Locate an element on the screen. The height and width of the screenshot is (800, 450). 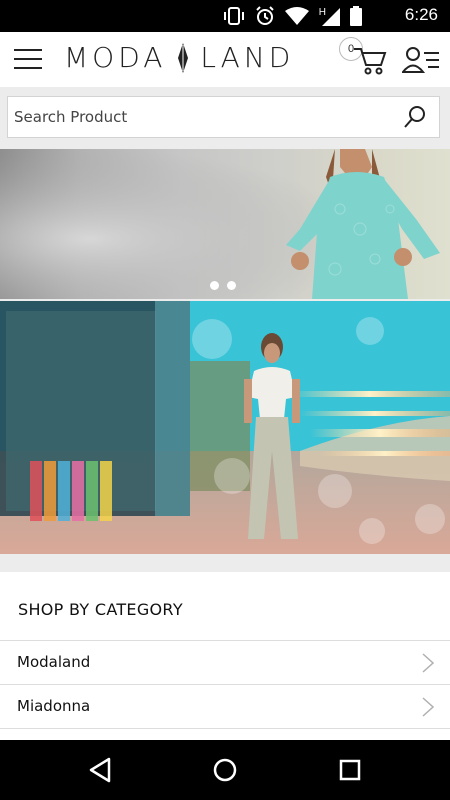
search-input is located at coordinates (204, 117).